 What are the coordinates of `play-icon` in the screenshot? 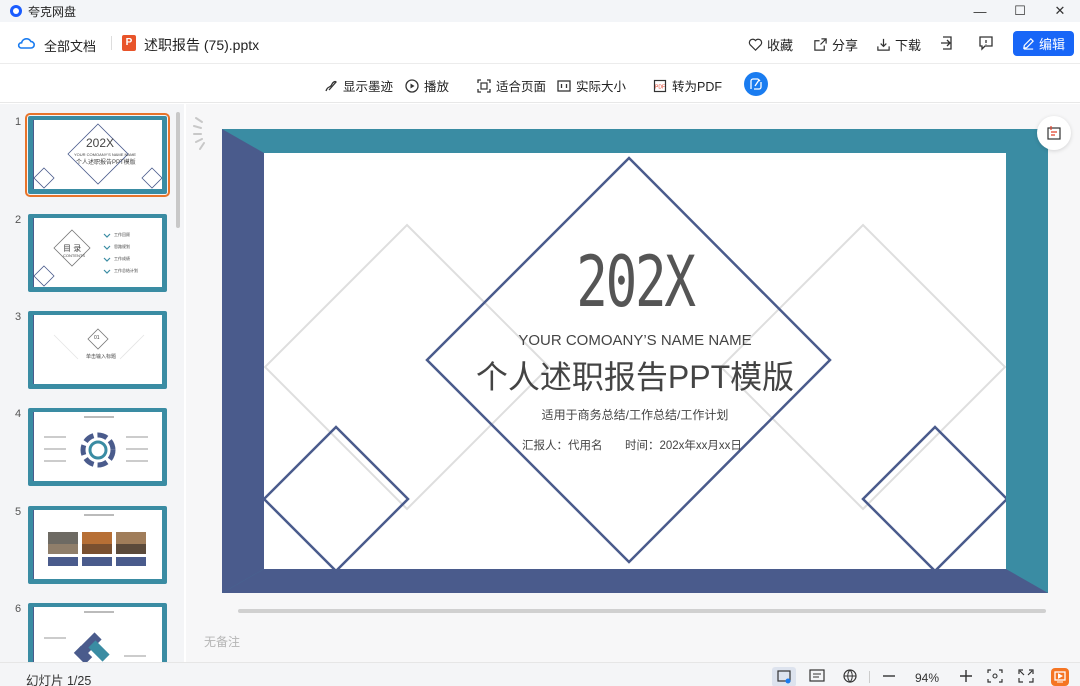 It's located at (412, 85).